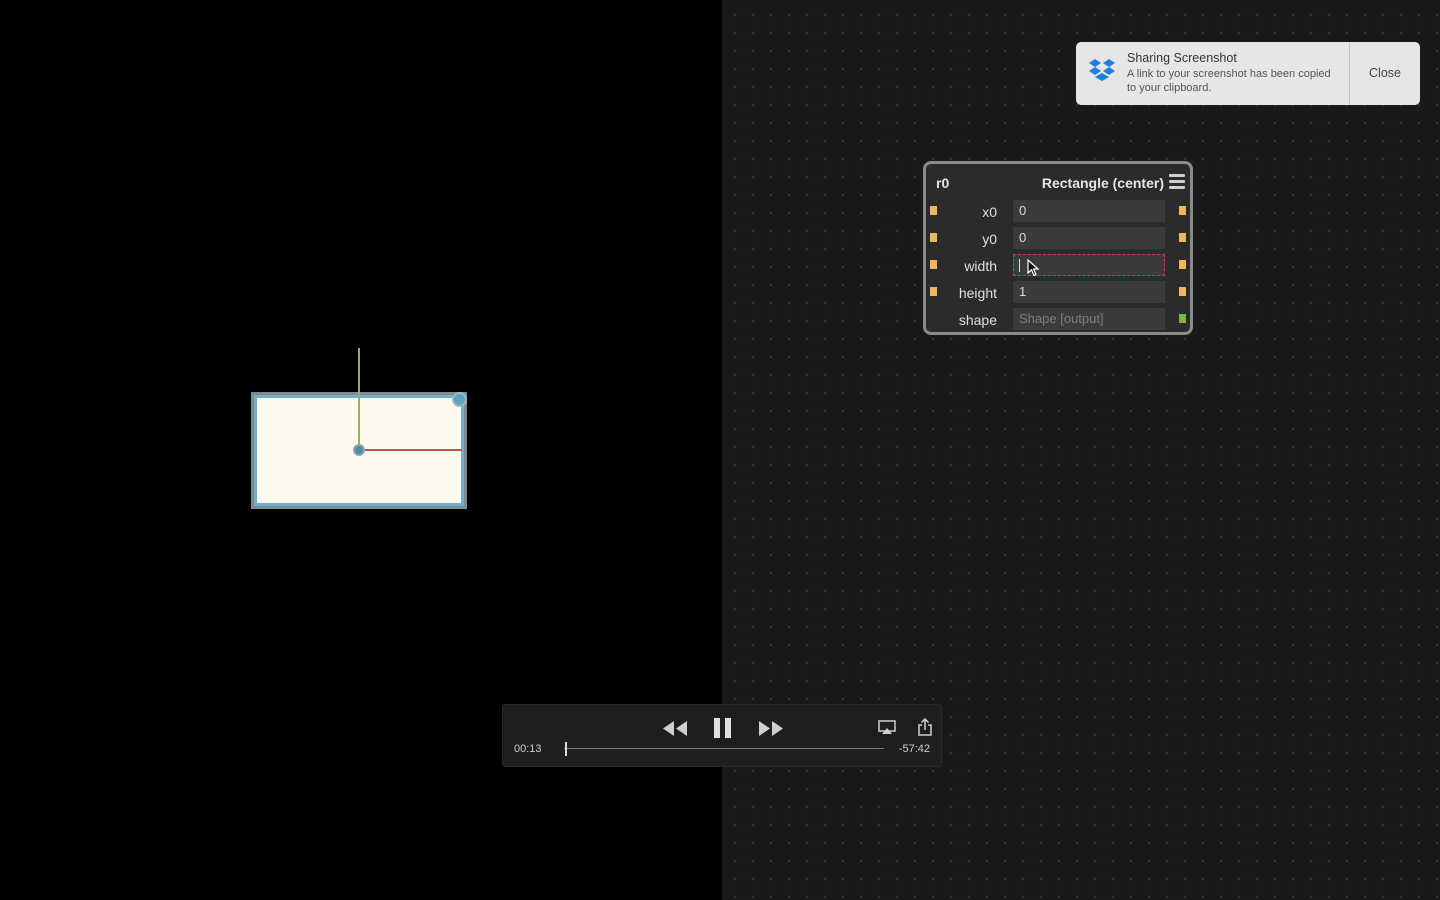 The image size is (1440, 900). What do you see at coordinates (1182, 210) in the screenshot?
I see `output-port-x0` at bounding box center [1182, 210].